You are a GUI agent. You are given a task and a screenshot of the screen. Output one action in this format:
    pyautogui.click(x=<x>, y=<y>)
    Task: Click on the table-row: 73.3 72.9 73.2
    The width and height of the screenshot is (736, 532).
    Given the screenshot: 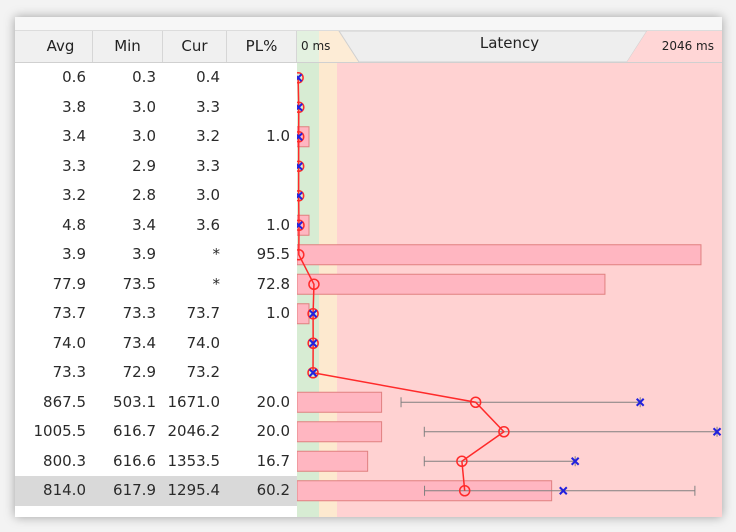 What is the action you would take?
    pyautogui.click(x=156, y=373)
    